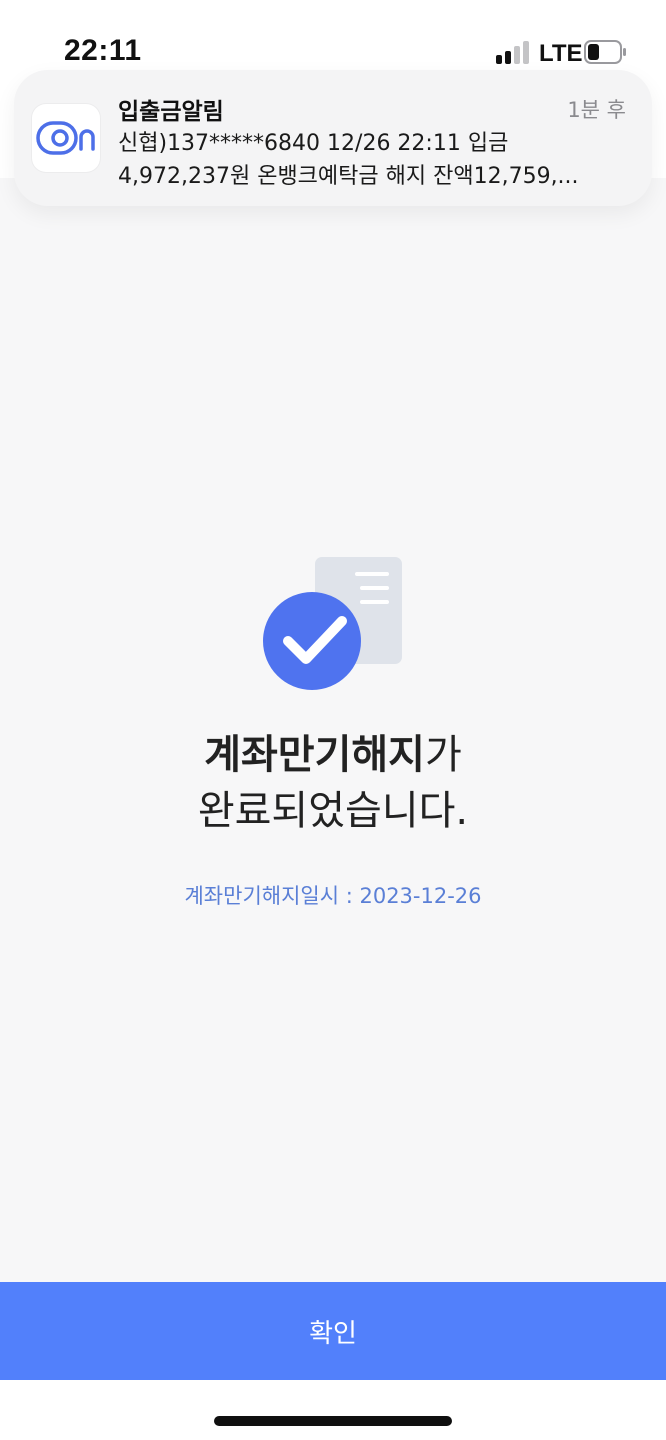 The image size is (666, 1440). I want to click on onbank-logo-icon, so click(66, 138).